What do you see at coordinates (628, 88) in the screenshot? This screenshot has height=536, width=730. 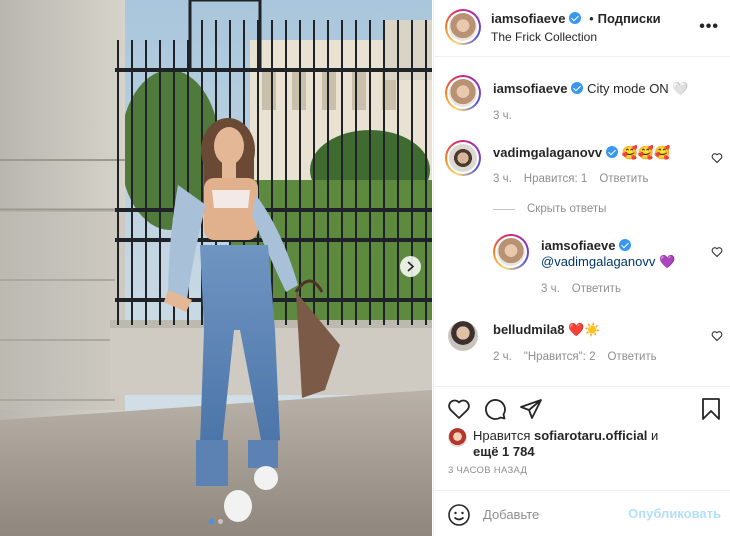 I see `caption-body: City mode ON` at bounding box center [628, 88].